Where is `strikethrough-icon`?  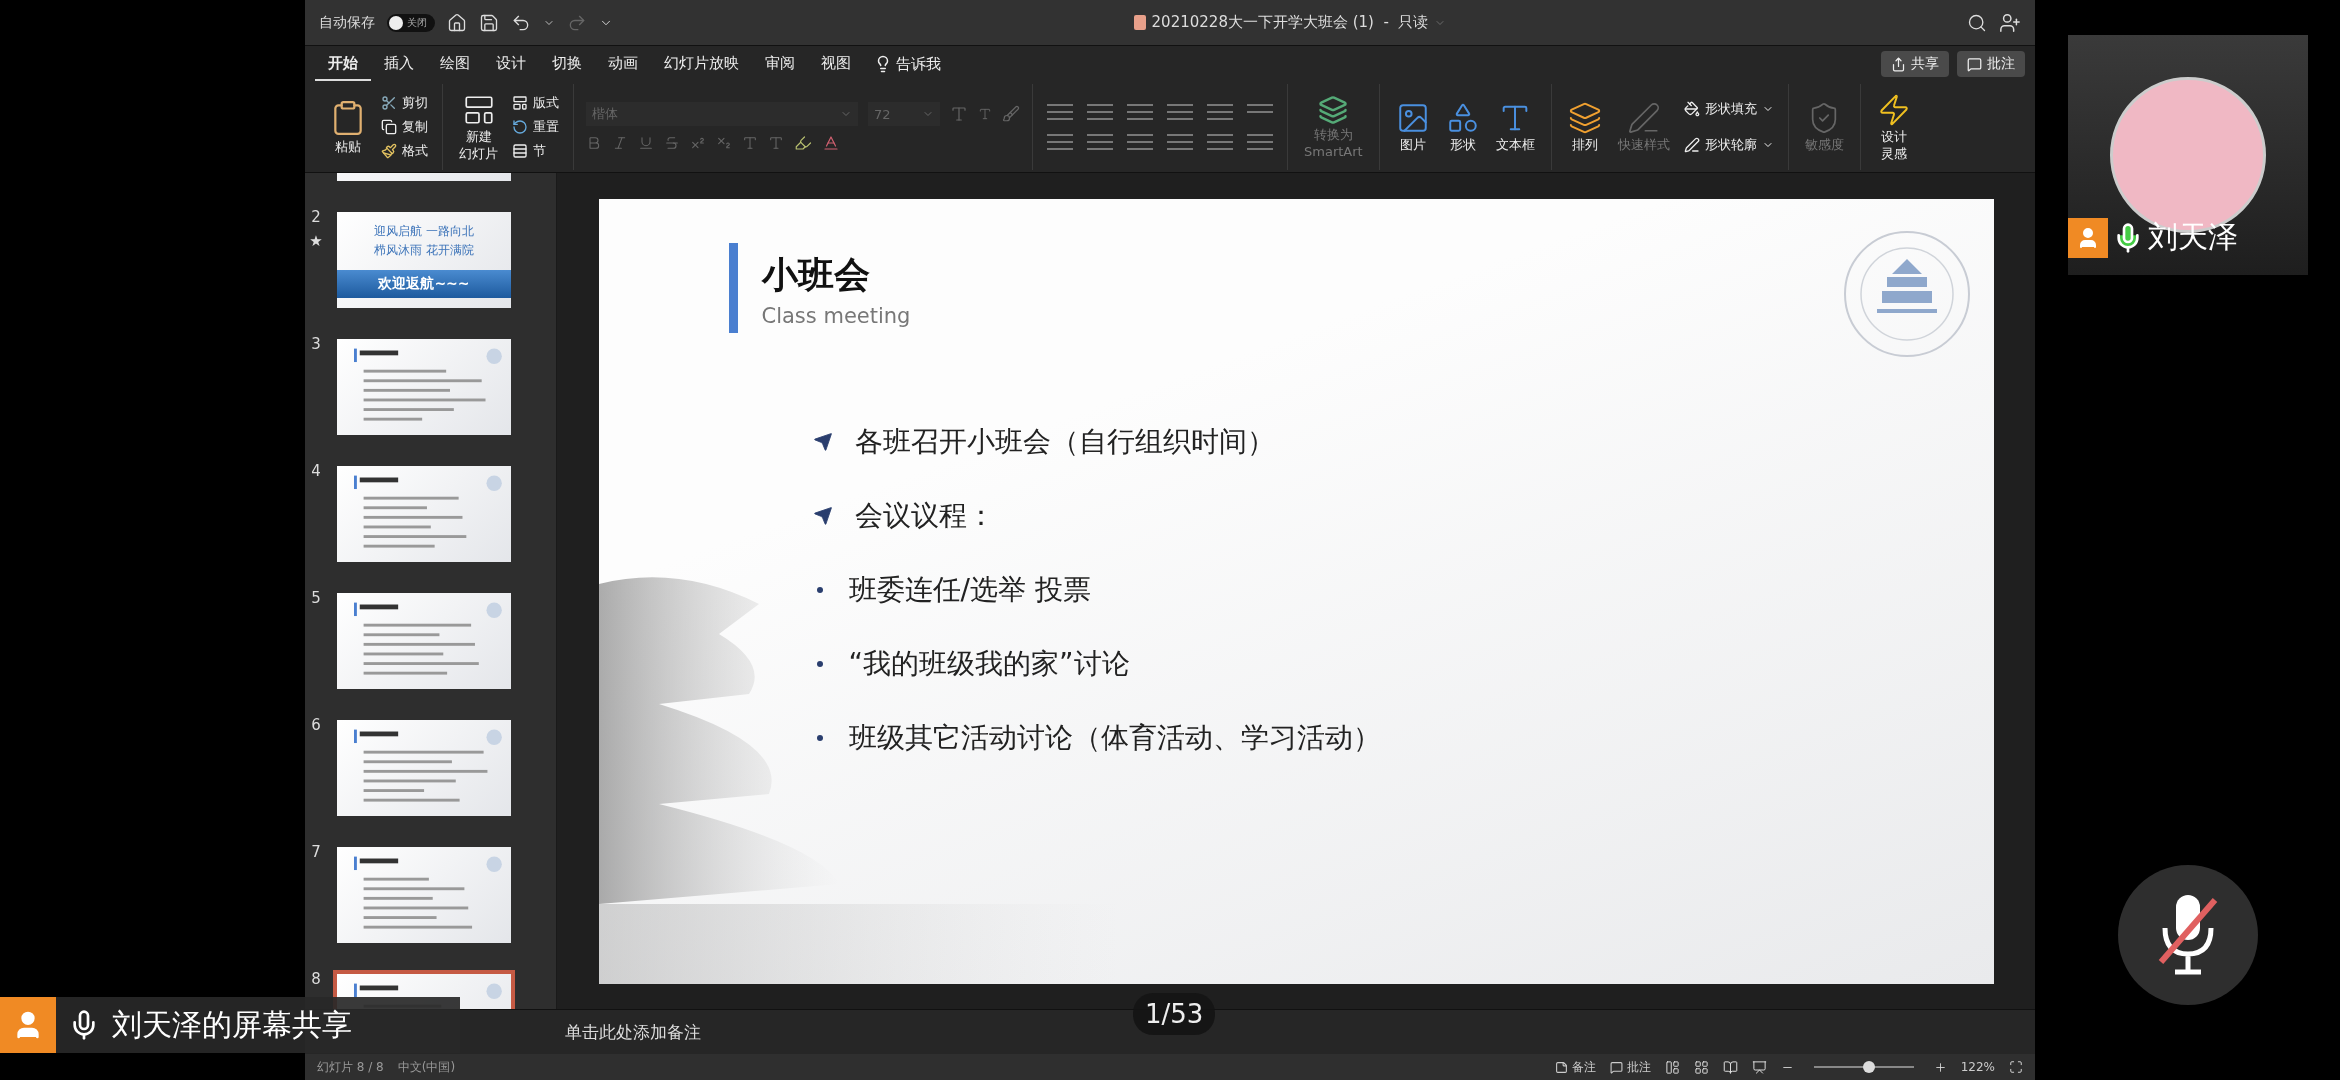 strikethrough-icon is located at coordinates (672, 143).